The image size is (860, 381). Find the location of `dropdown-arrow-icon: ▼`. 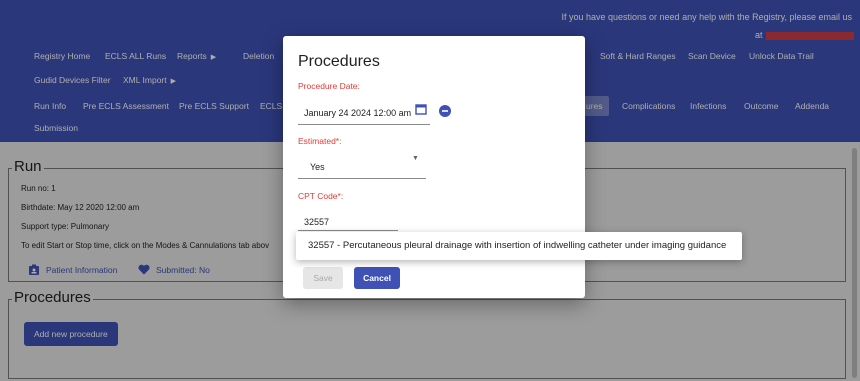

dropdown-arrow-icon: ▼ is located at coordinates (415, 158).